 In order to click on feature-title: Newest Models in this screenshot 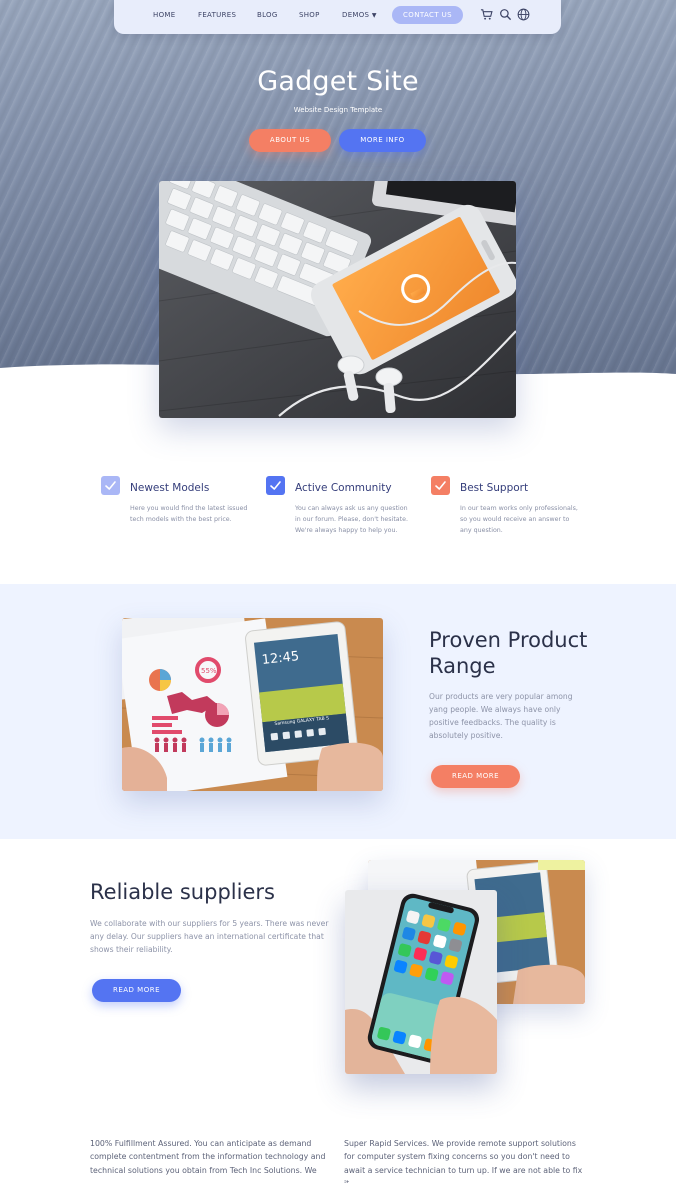, I will do `click(170, 488)`.